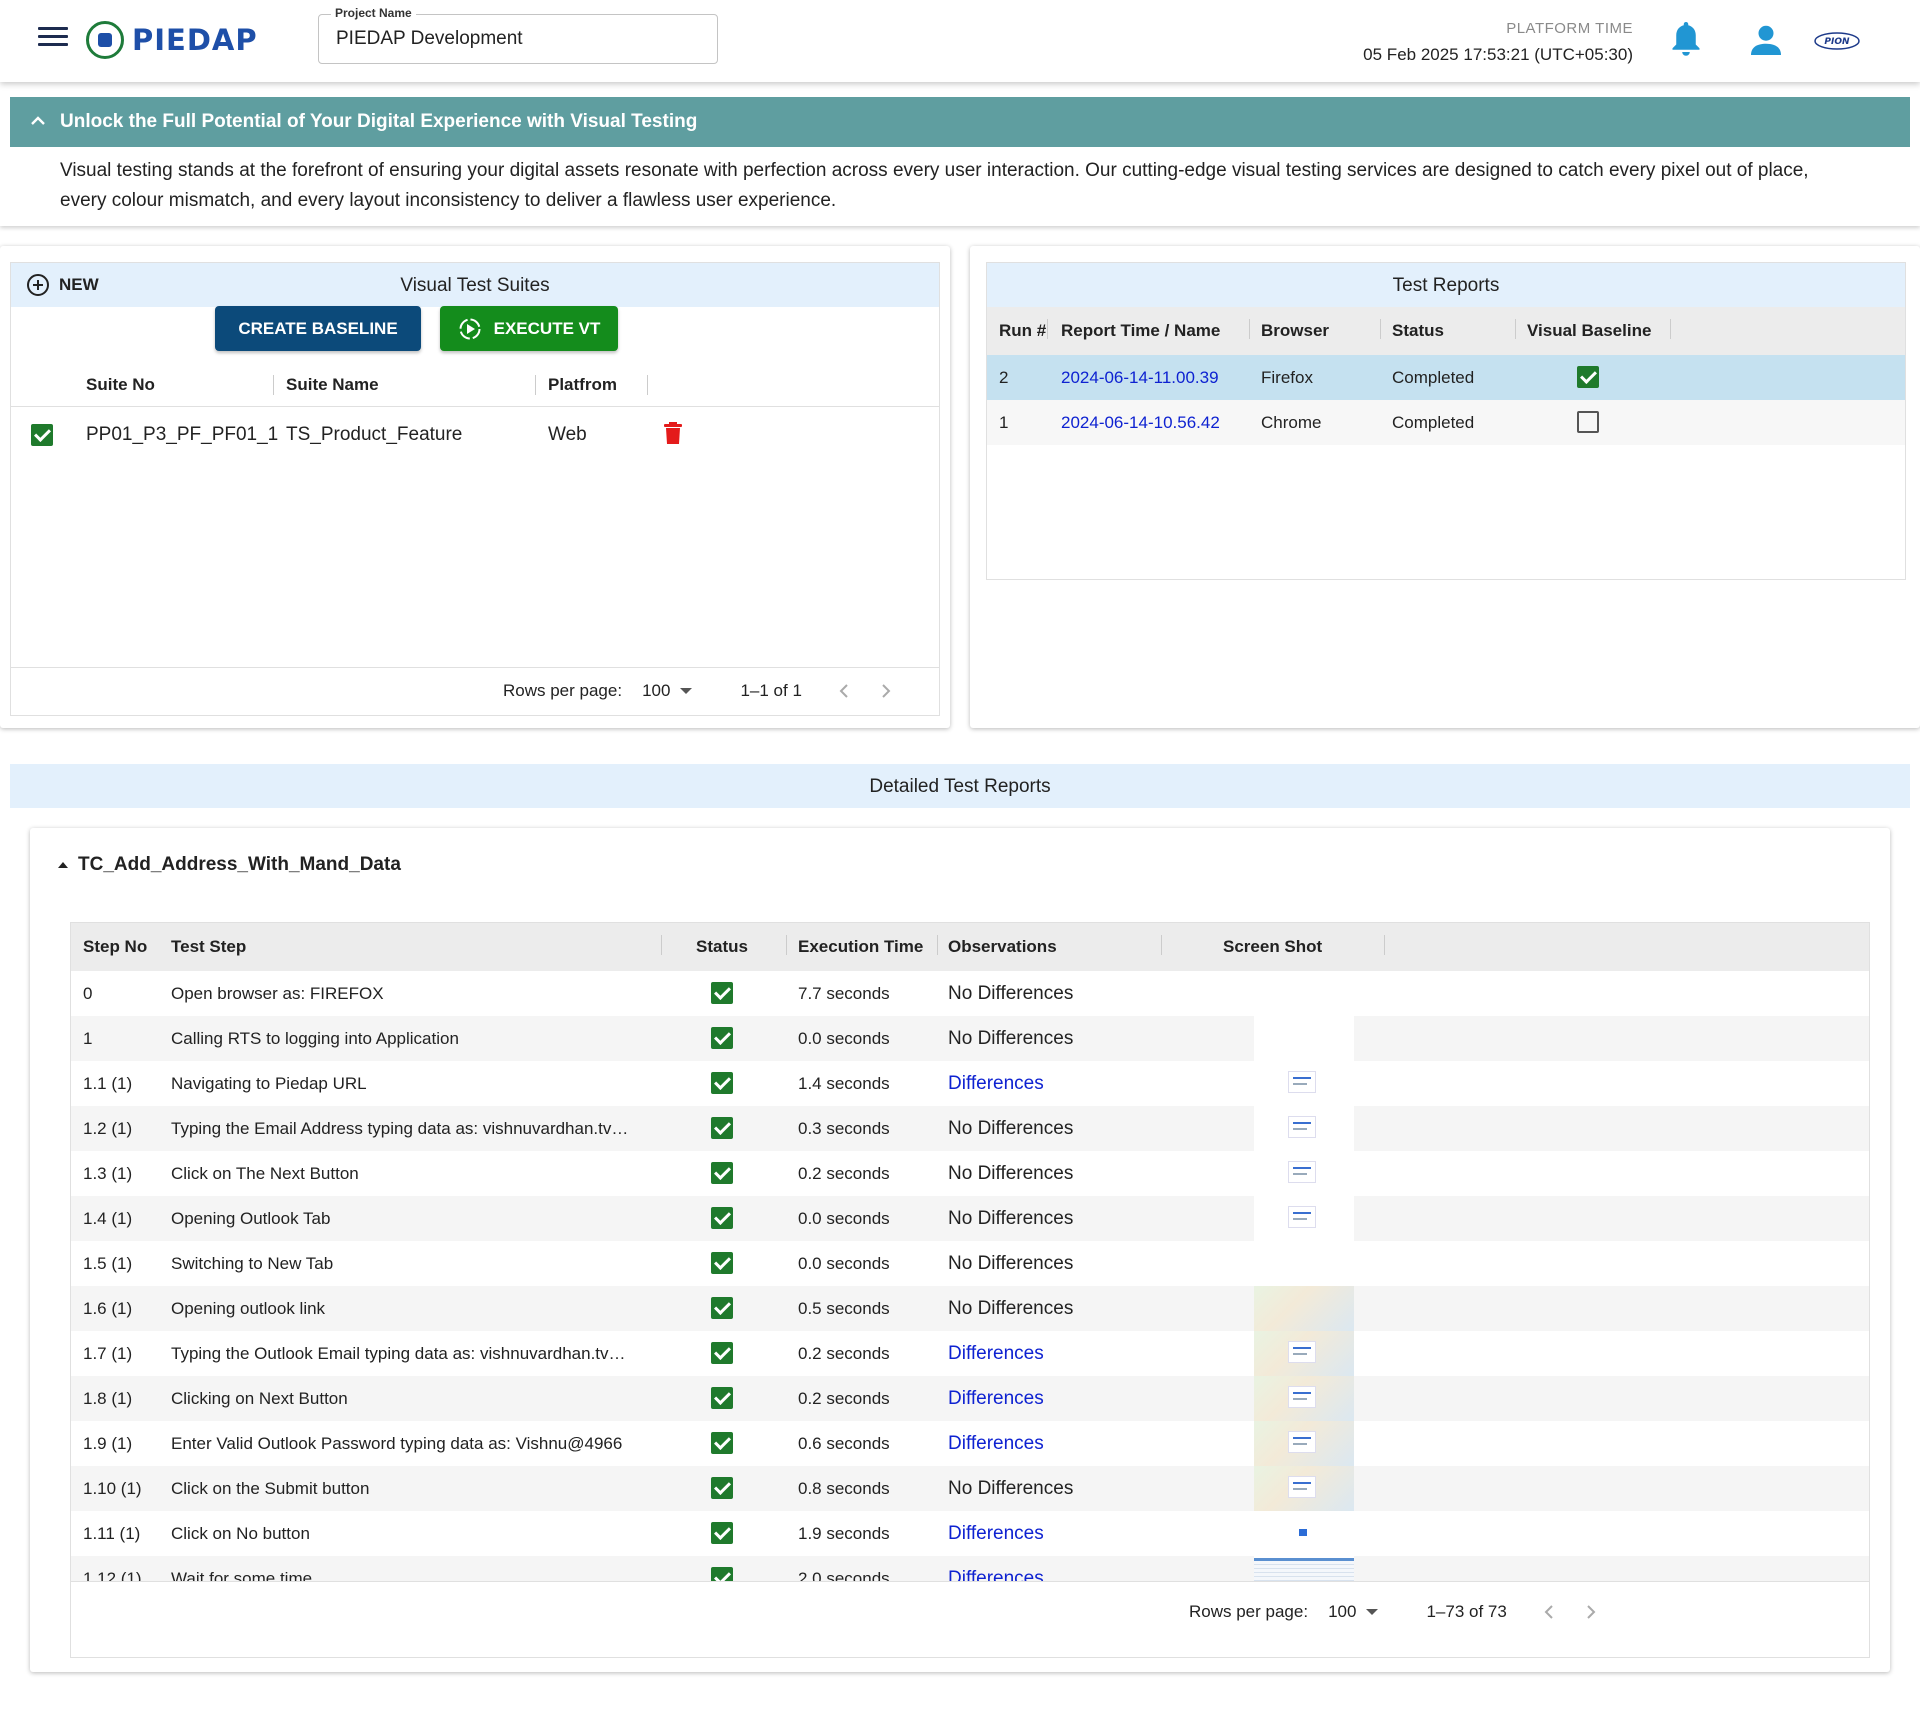  What do you see at coordinates (318, 328) in the screenshot?
I see `create-baseline-button: CREATE BASELINE` at bounding box center [318, 328].